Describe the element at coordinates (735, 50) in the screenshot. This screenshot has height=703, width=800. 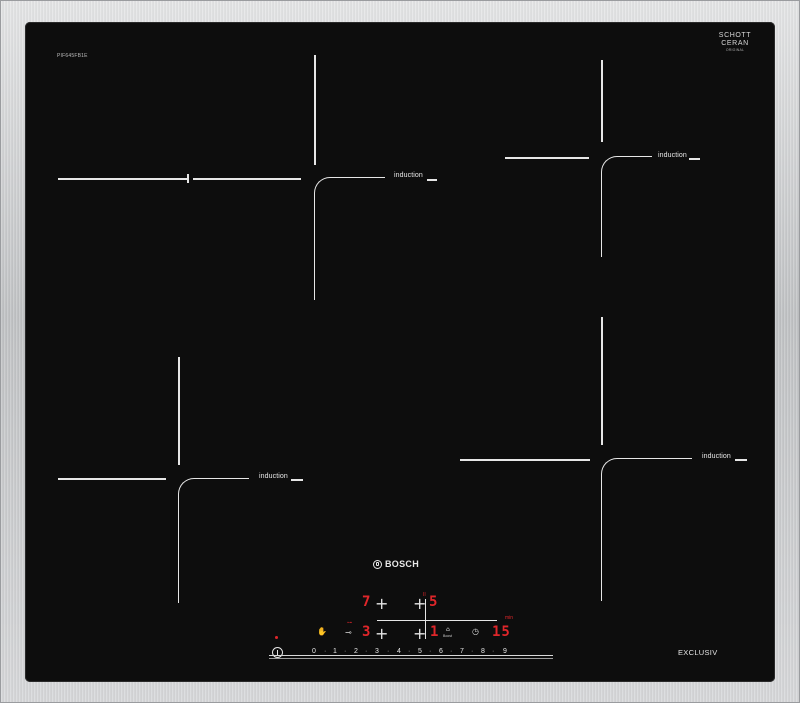
I see `original-text: ORIGINAL` at that location.